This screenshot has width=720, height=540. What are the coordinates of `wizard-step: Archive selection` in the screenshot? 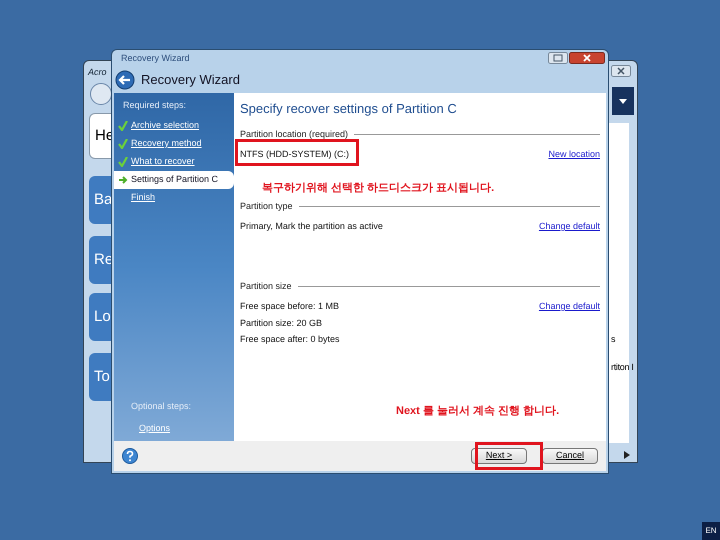 It's located at (174, 125).